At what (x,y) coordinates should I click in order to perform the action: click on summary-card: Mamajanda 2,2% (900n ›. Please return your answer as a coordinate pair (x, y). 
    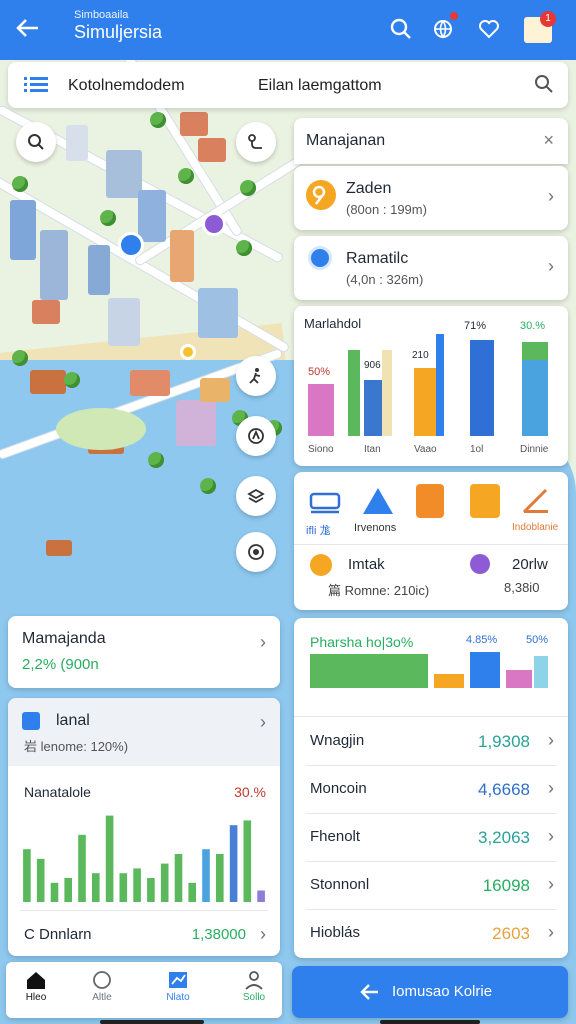
    Looking at the image, I should click on (144, 652).